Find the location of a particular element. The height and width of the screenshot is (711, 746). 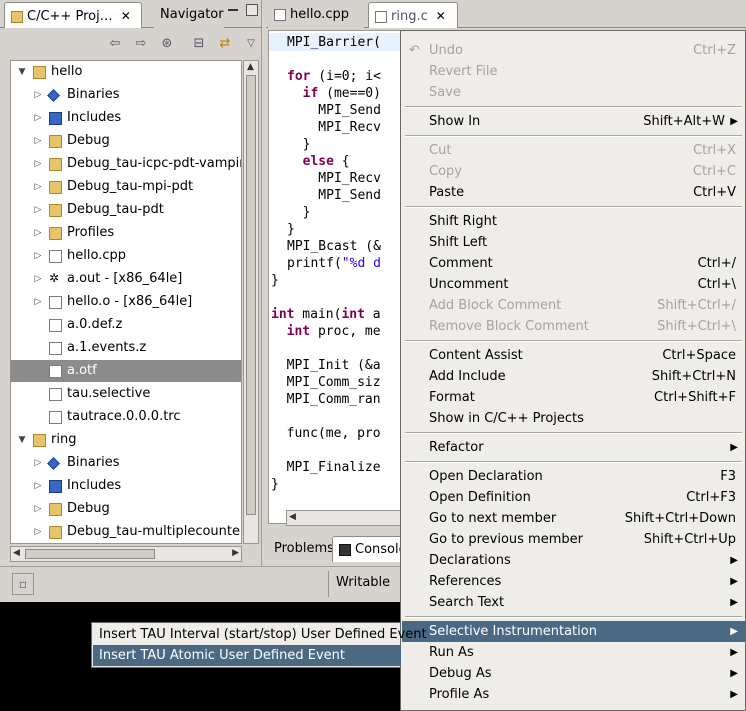

menu-item-debug-as: Debug As ▶ is located at coordinates (573, 673).